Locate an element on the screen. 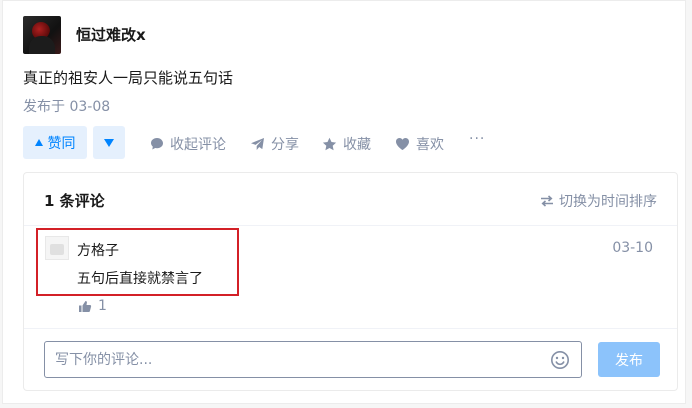  comment-input is located at coordinates (313, 359).